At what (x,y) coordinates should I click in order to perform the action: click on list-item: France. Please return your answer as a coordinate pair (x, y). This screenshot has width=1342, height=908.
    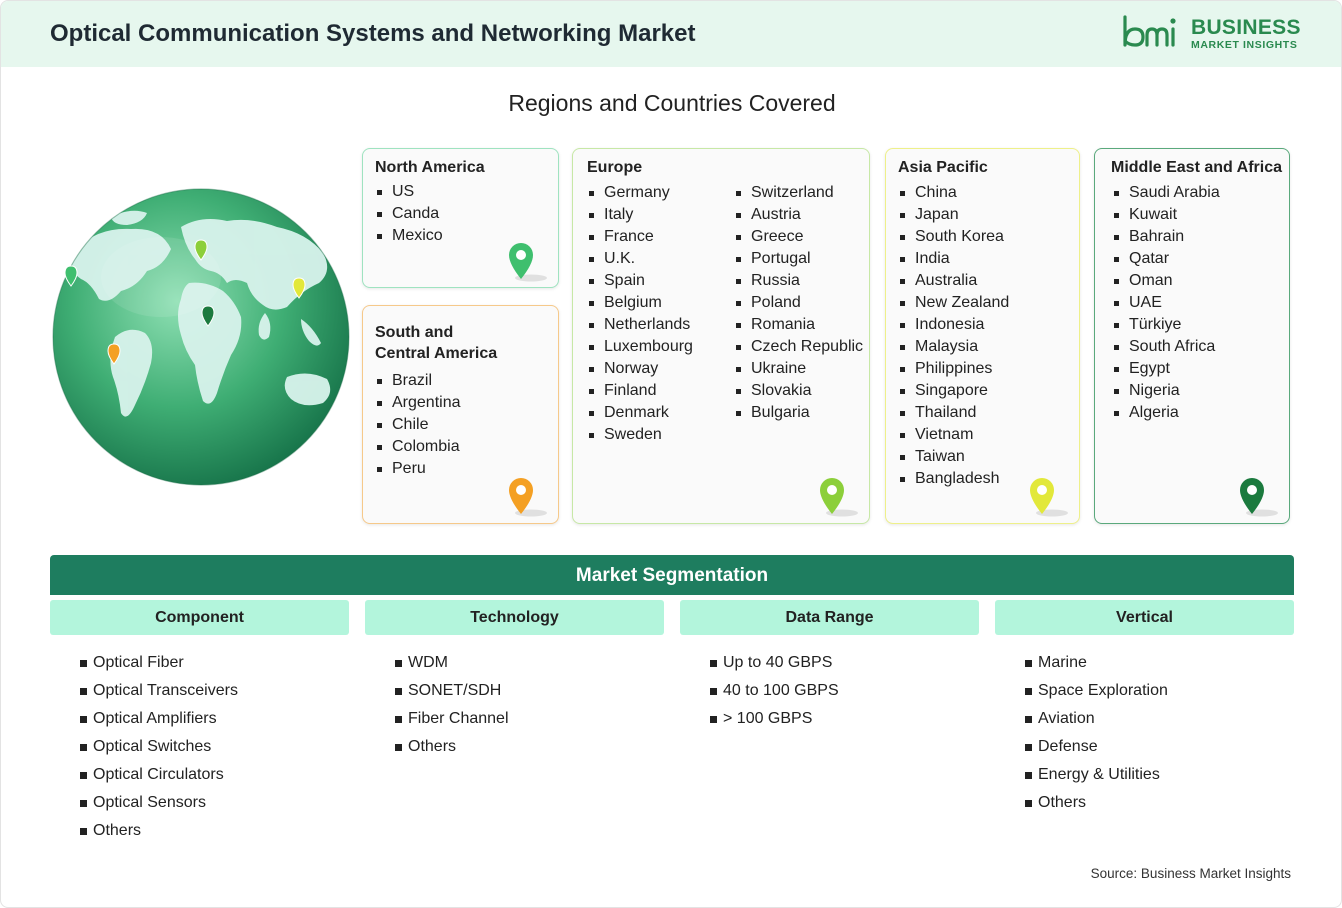
    Looking at the image, I should click on (640, 237).